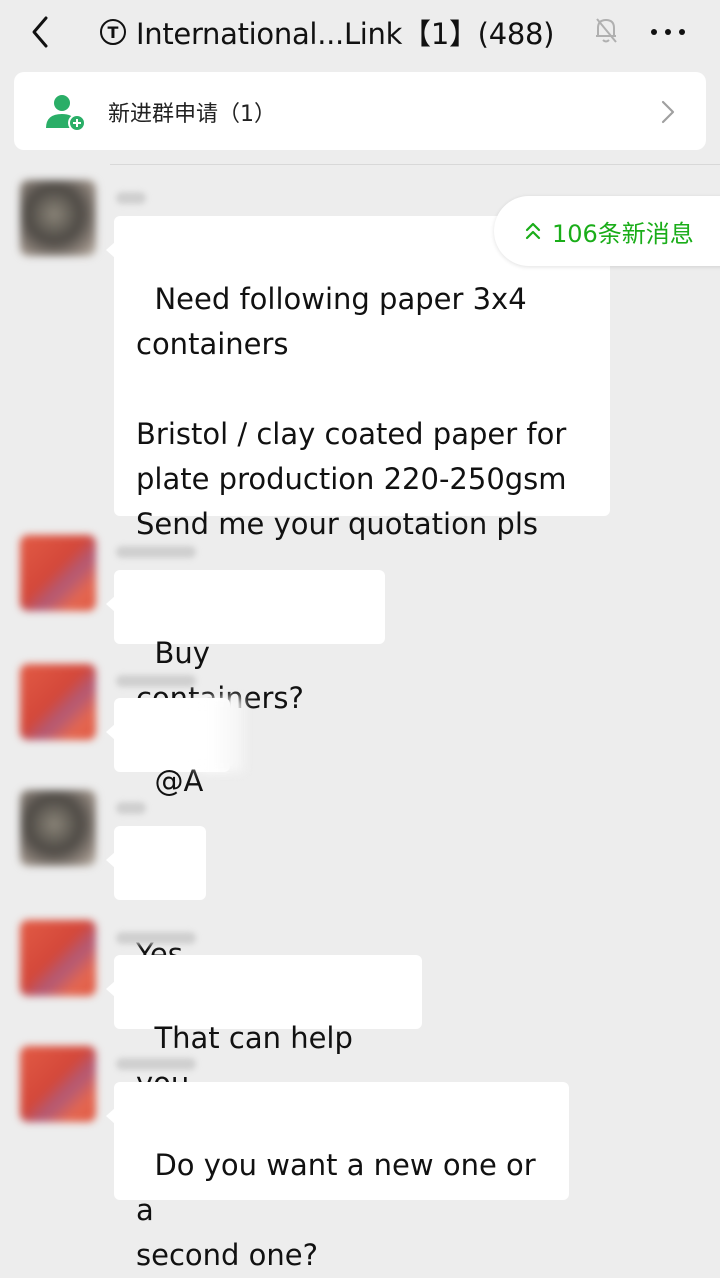 This screenshot has width=720, height=1278. What do you see at coordinates (668, 112) in the screenshot?
I see `chevron-right-icon` at bounding box center [668, 112].